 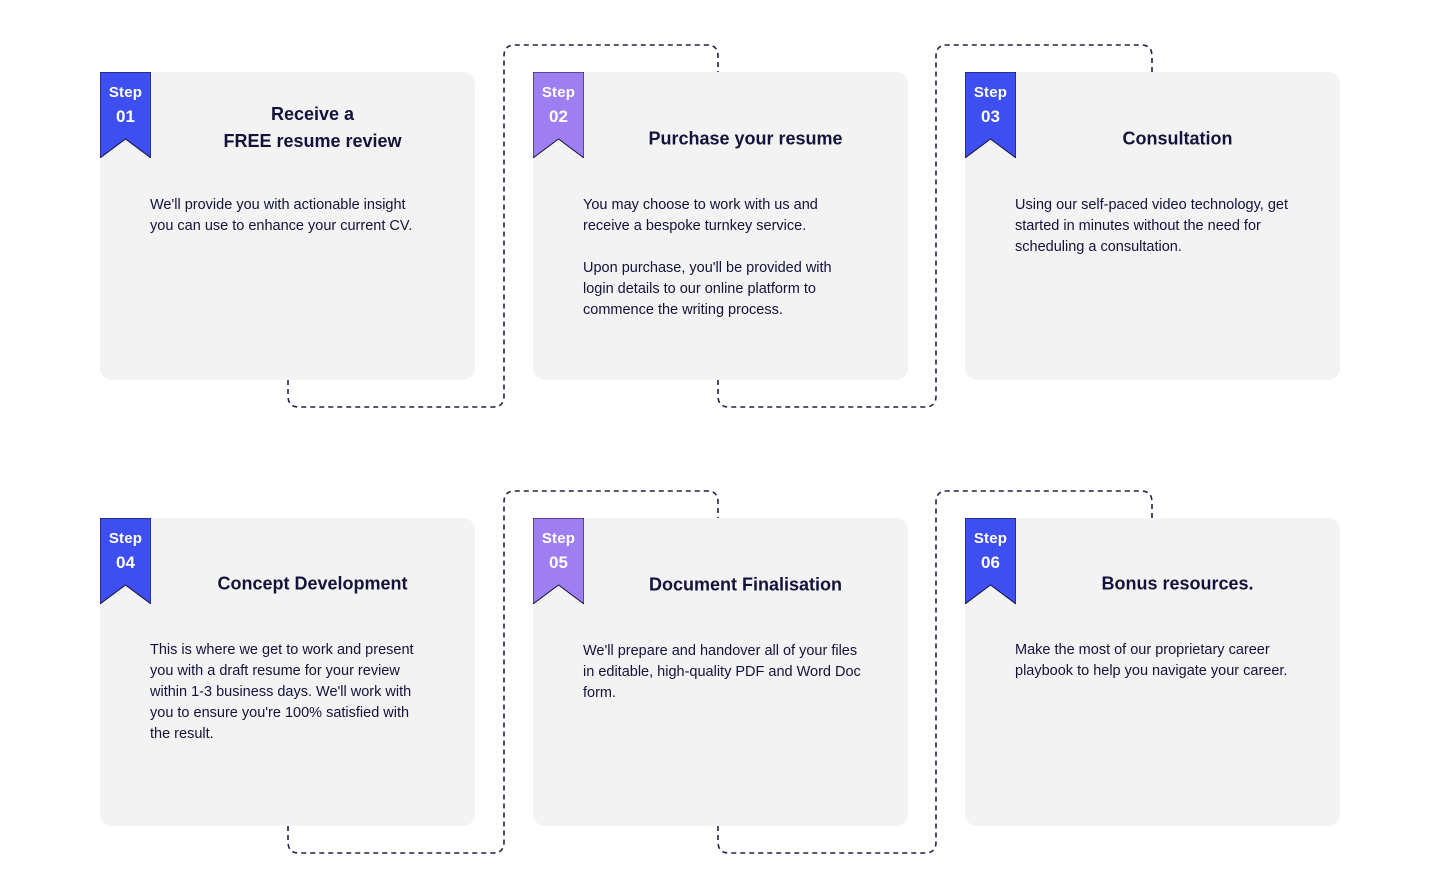 I want to click on step-ribbon: Step 06, so click(x=990, y=561).